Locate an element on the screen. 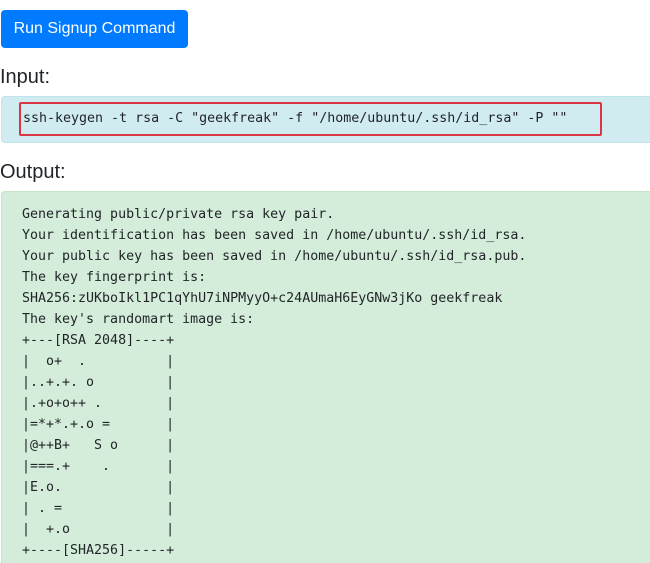  output-line: |===.+ . | is located at coordinates (98, 466).